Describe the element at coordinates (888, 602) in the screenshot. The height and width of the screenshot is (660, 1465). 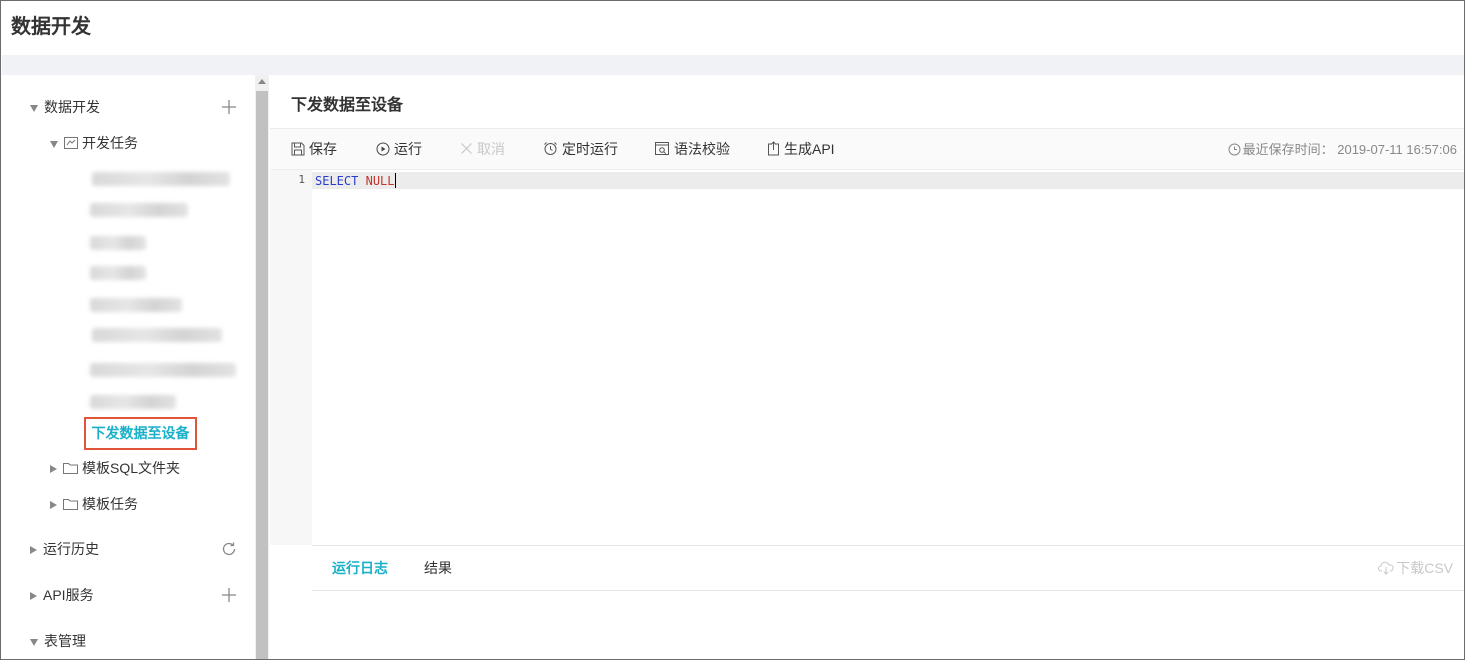
I see `output-panel: 运行日志 结果 下载CSV` at that location.